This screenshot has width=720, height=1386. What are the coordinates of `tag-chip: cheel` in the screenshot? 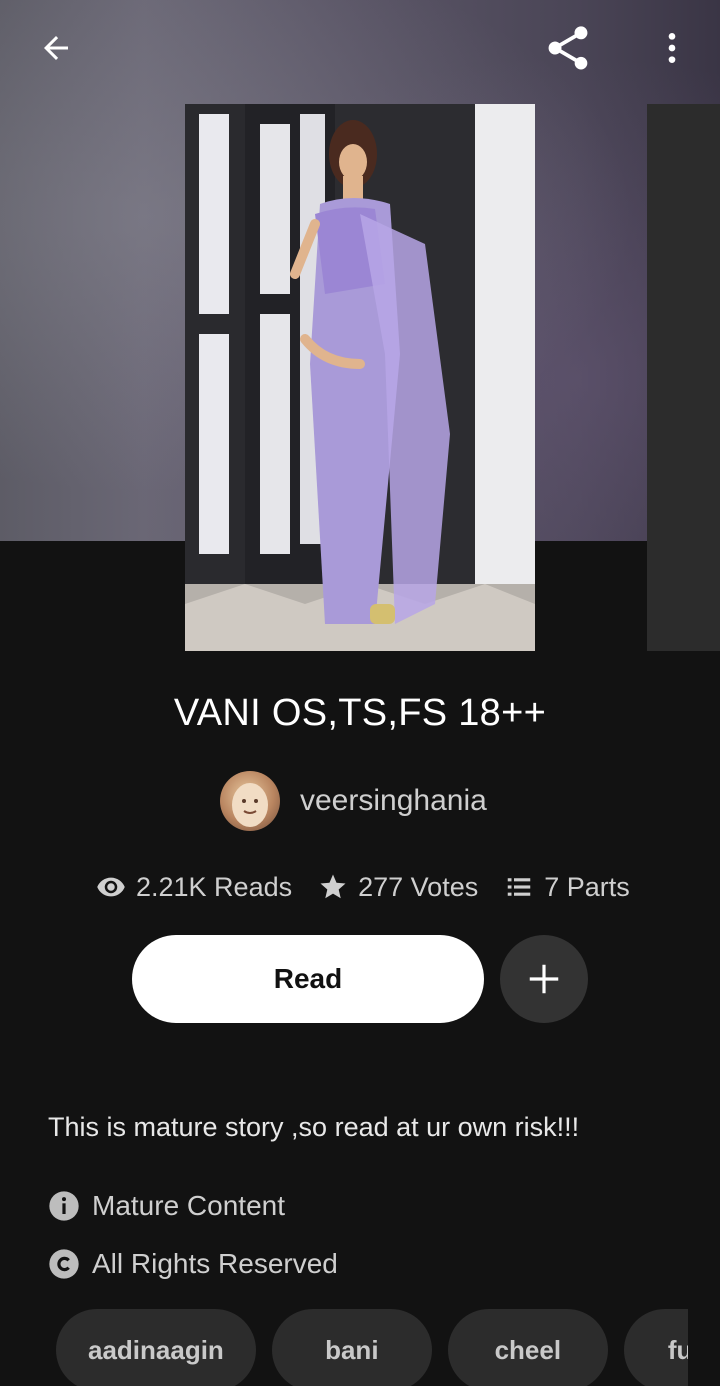 It's located at (527, 1347).